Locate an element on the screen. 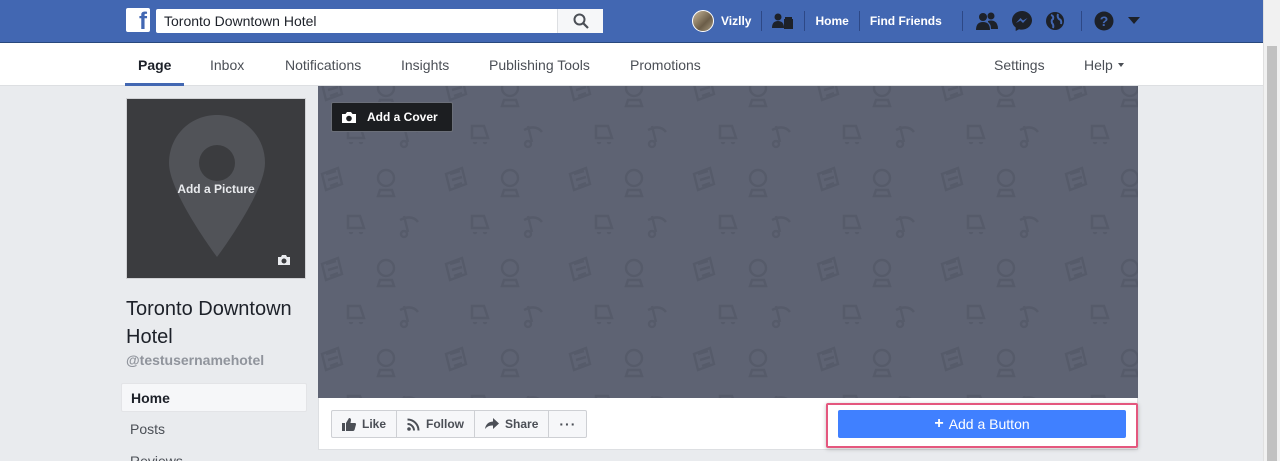 The image size is (1280, 461). add-button-label: Add a Button is located at coordinates (989, 424).